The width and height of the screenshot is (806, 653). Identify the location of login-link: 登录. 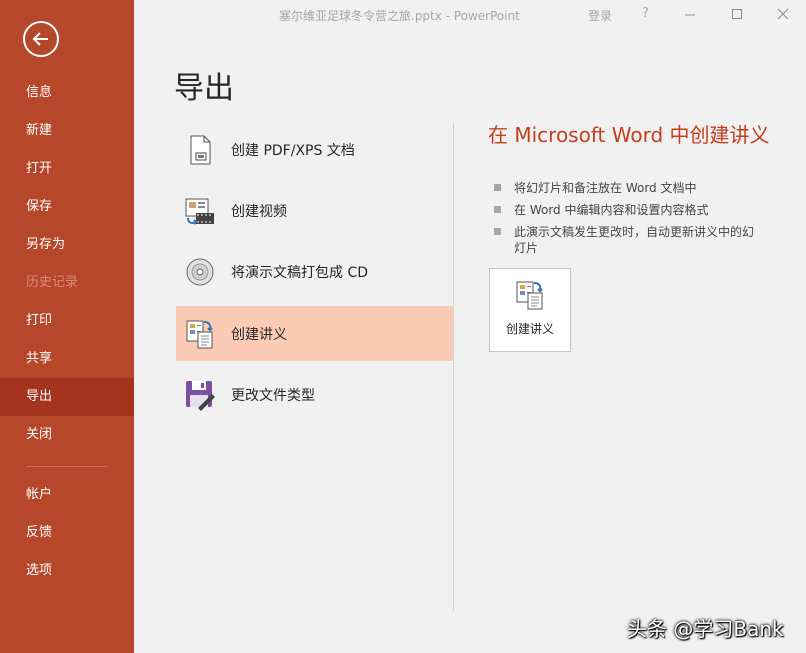
(600, 15).